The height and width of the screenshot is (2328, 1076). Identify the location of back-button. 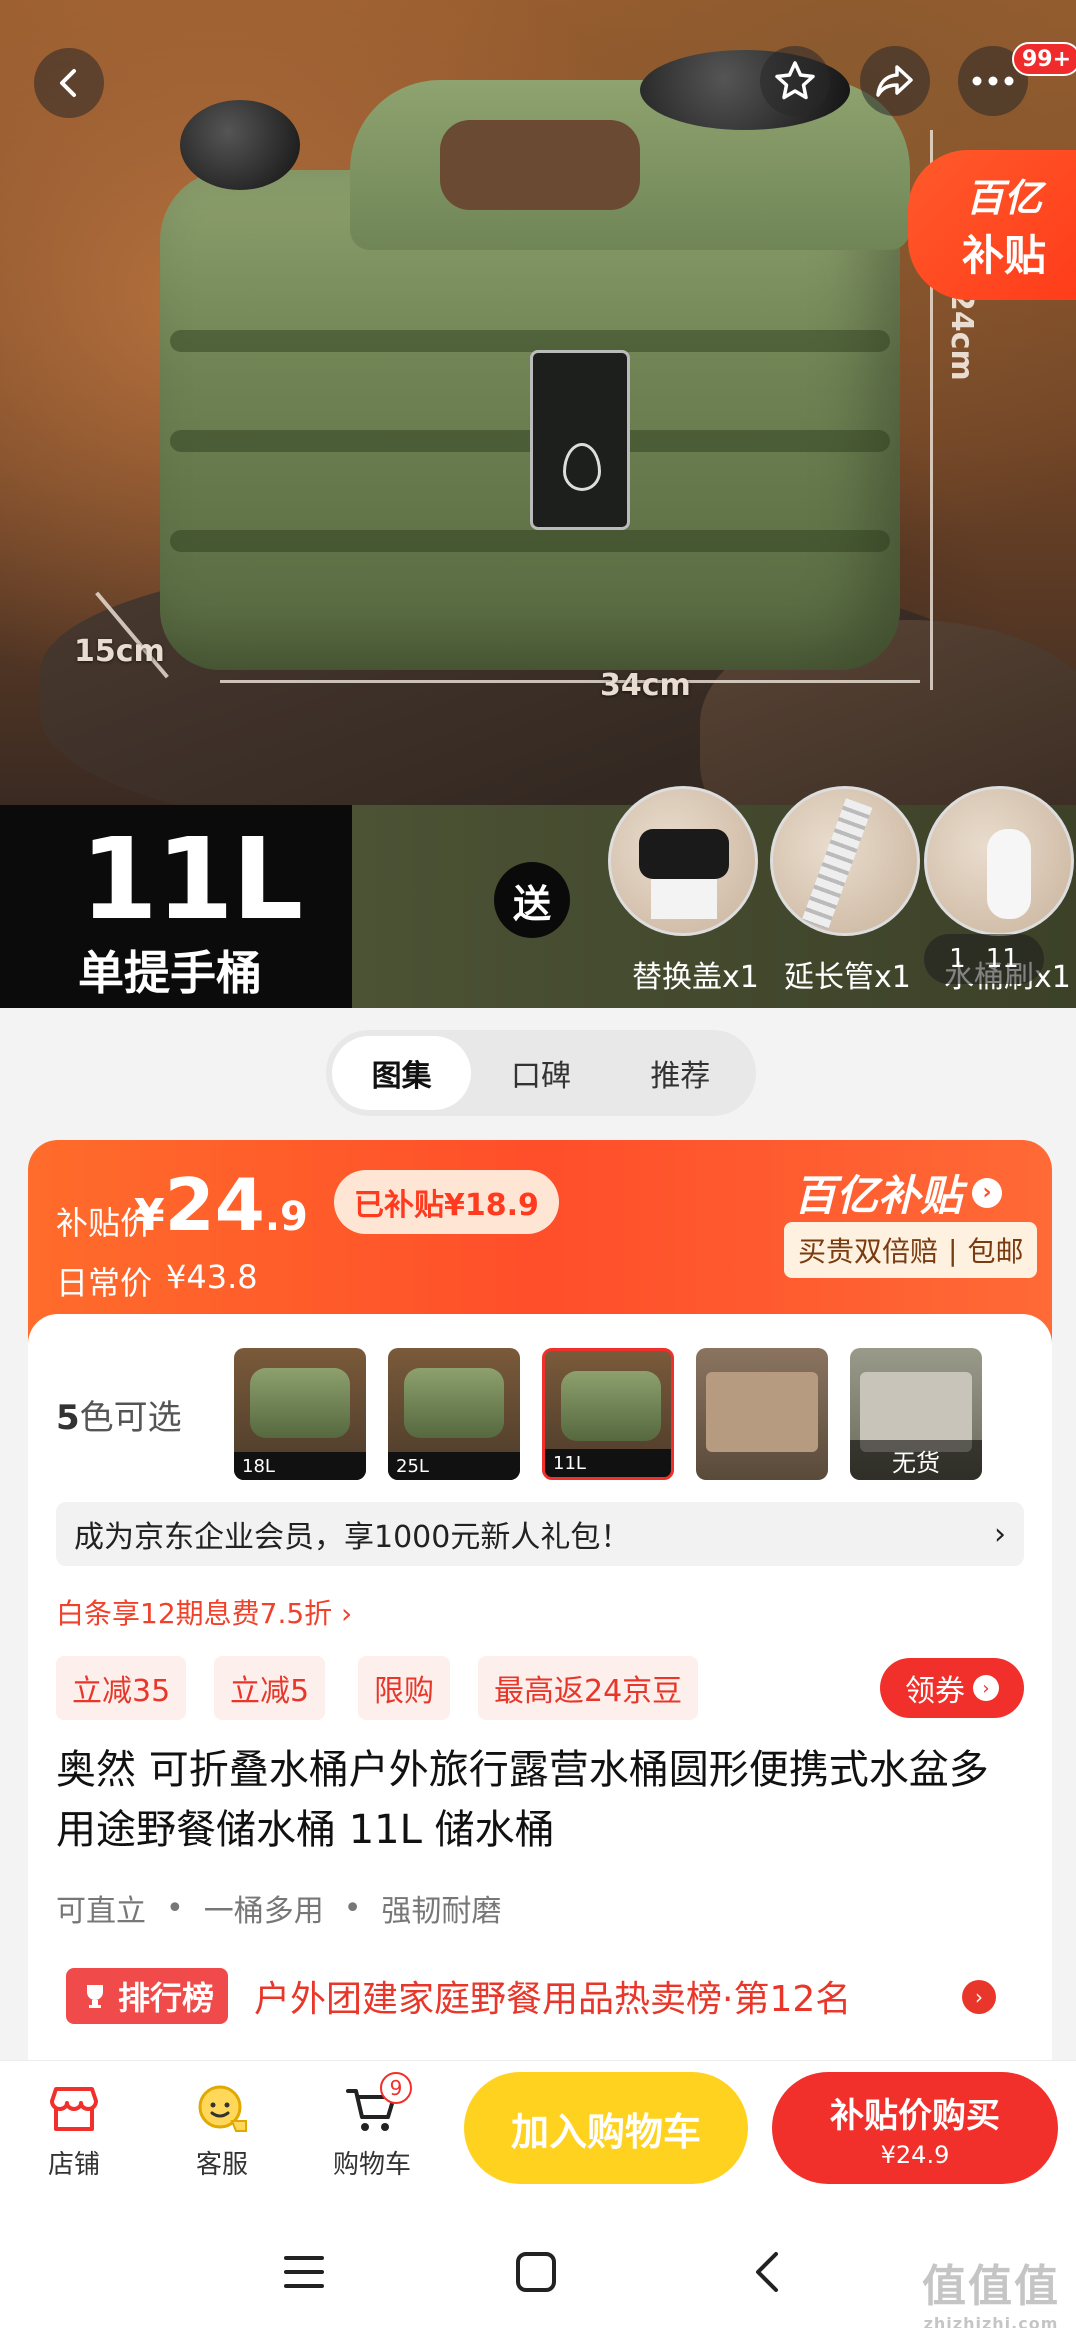
(69, 83).